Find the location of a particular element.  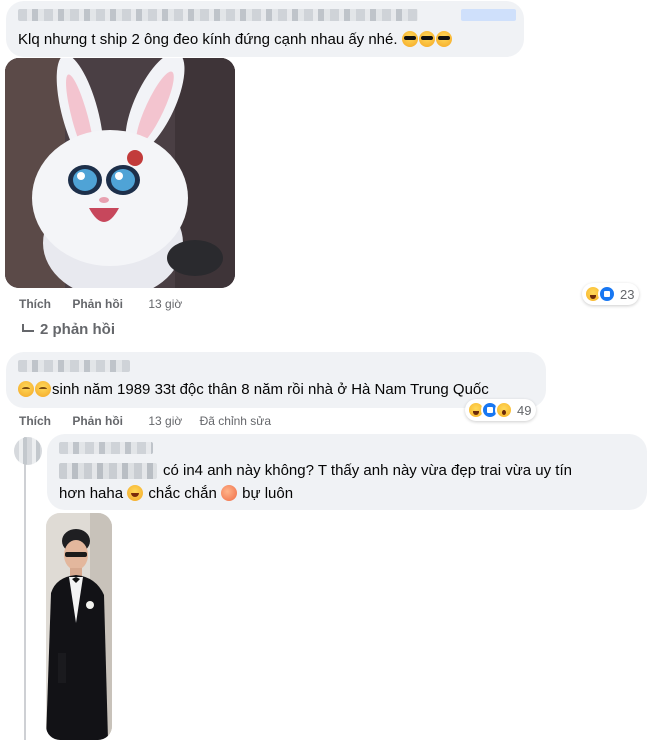

comment-actions: Thích Phản hồi 13 giờ Đã chỉnh sửa is located at coordinates (145, 421).